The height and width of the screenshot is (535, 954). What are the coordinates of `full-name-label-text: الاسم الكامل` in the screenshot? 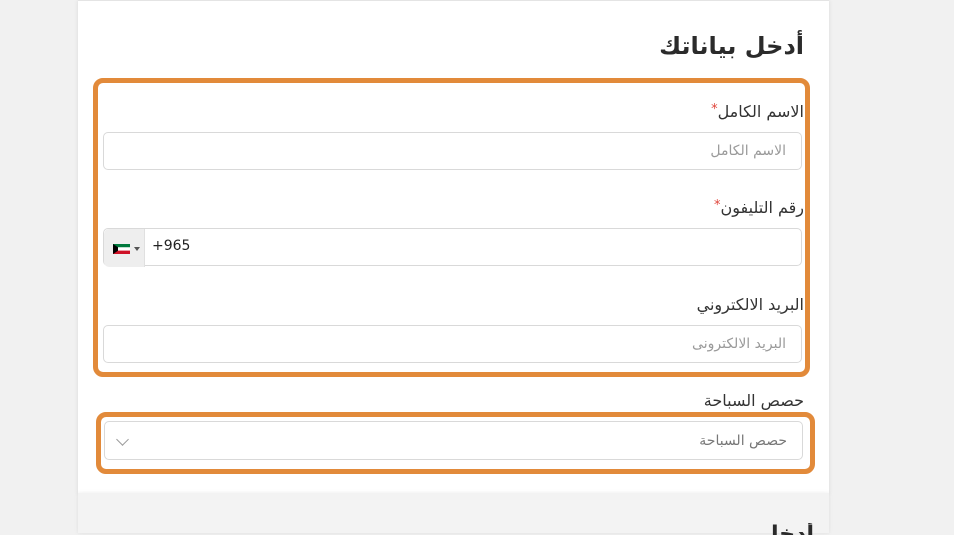 It's located at (760, 111).